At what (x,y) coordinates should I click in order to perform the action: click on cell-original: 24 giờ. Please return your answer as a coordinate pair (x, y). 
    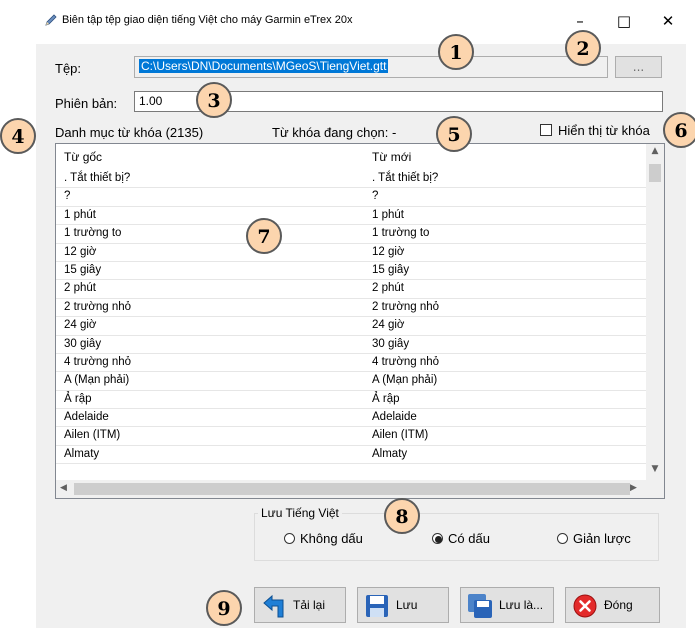
    Looking at the image, I should click on (80, 325).